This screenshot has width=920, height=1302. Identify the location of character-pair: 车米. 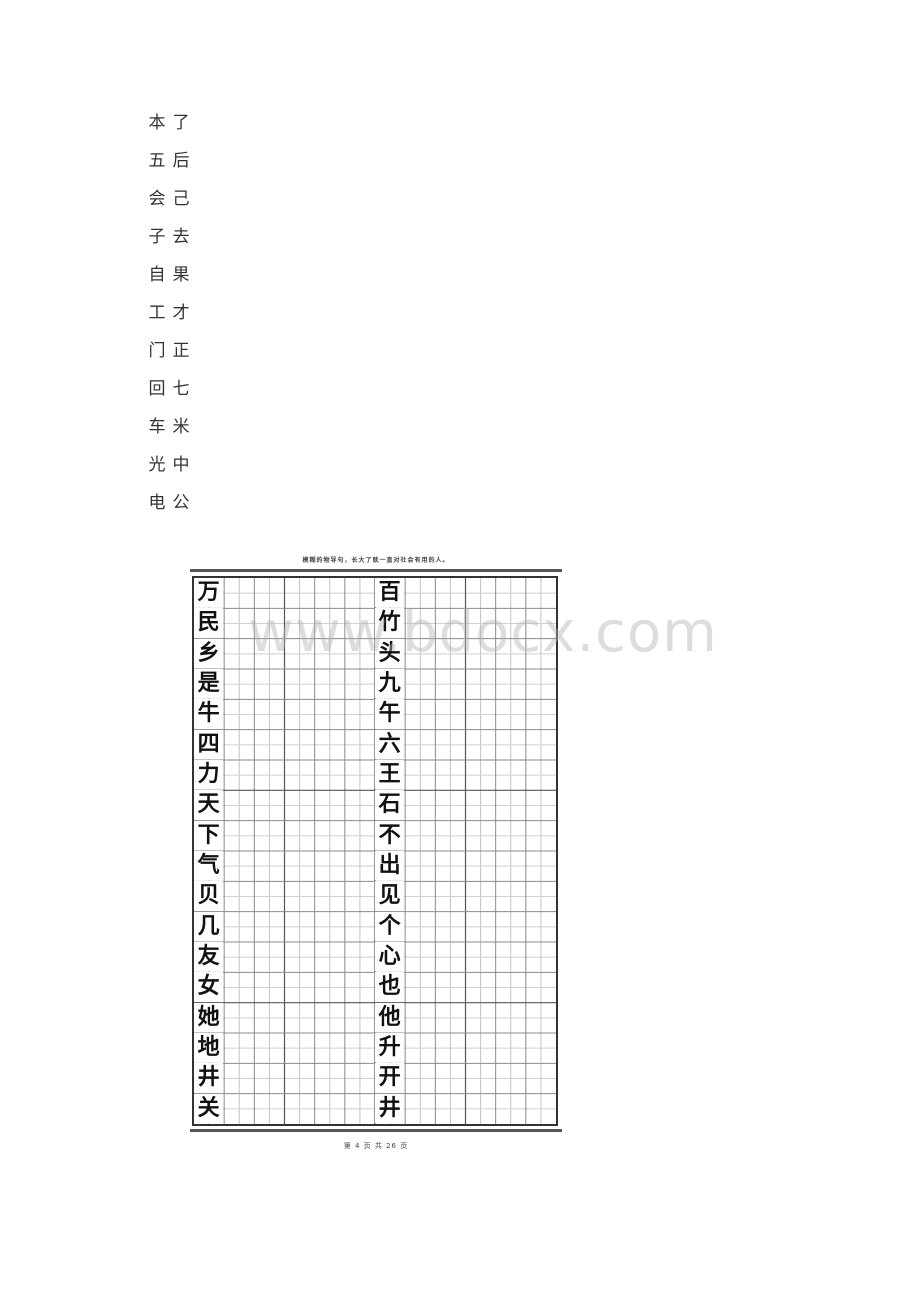
(169, 434).